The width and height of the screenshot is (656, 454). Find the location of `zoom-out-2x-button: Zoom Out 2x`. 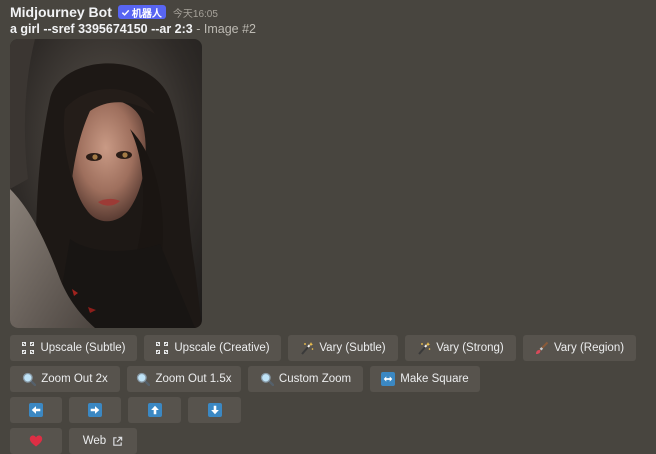

zoom-out-2x-button: Zoom Out 2x is located at coordinates (65, 379).